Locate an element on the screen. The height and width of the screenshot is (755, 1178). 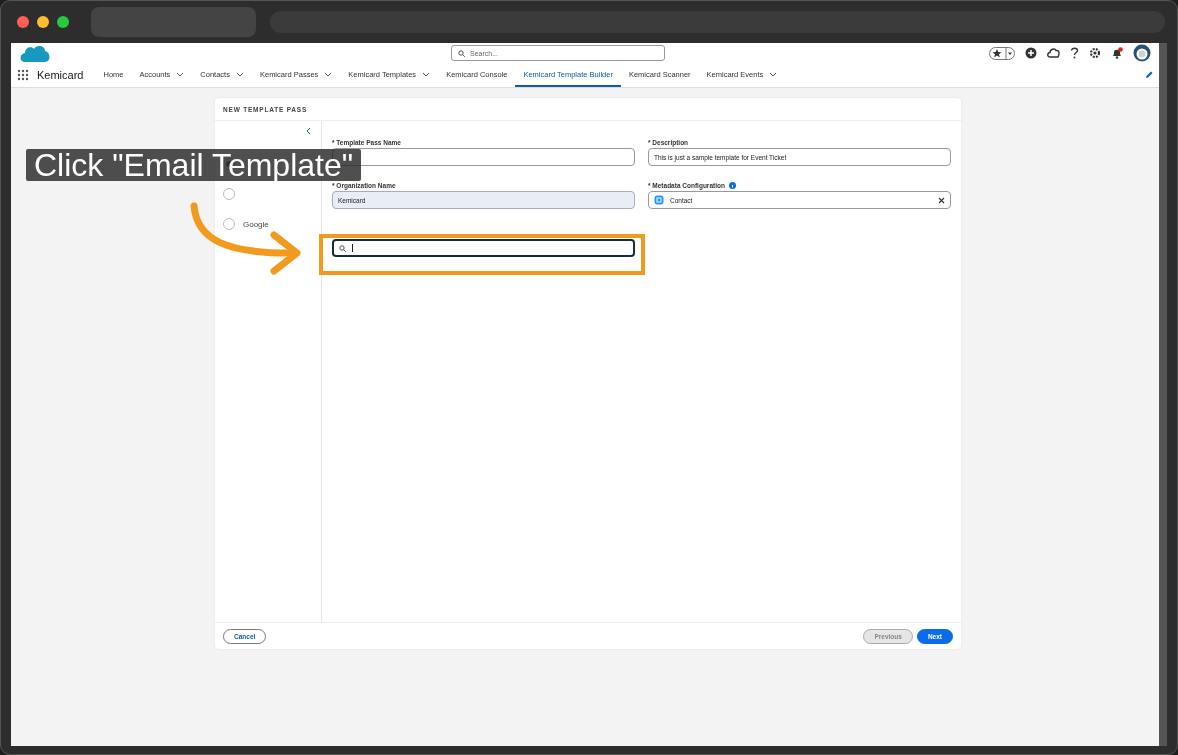
scrollbar is located at coordinates (1163, 394).